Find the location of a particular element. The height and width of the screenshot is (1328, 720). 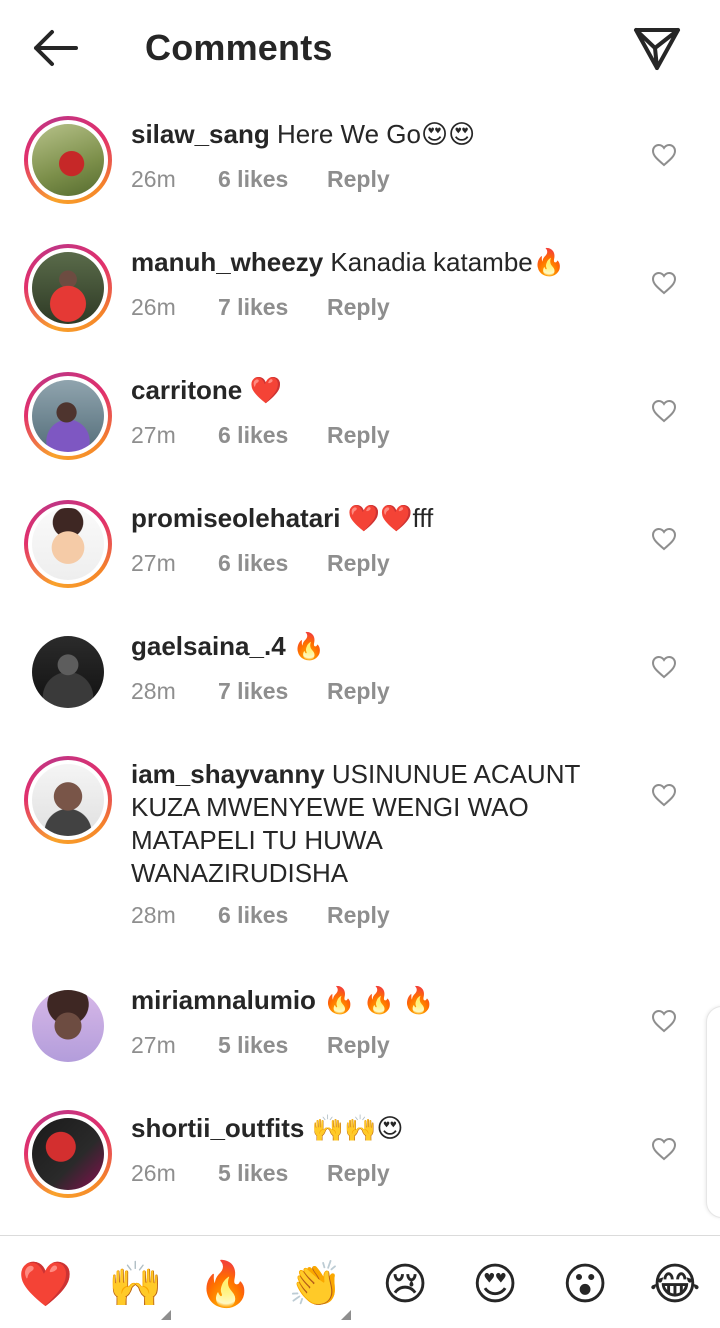

comment-username: manuh_wheezy is located at coordinates (227, 262).